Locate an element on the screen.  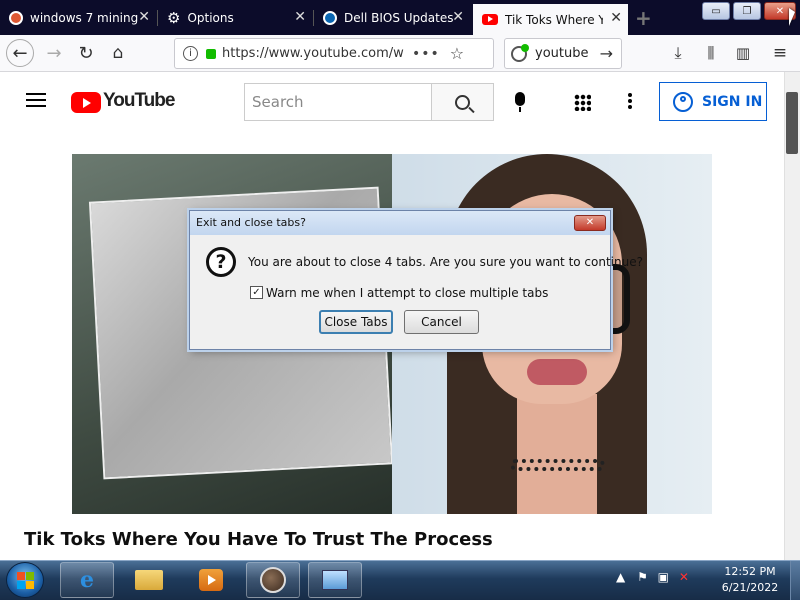
forward-button: → is located at coordinates (54, 53).